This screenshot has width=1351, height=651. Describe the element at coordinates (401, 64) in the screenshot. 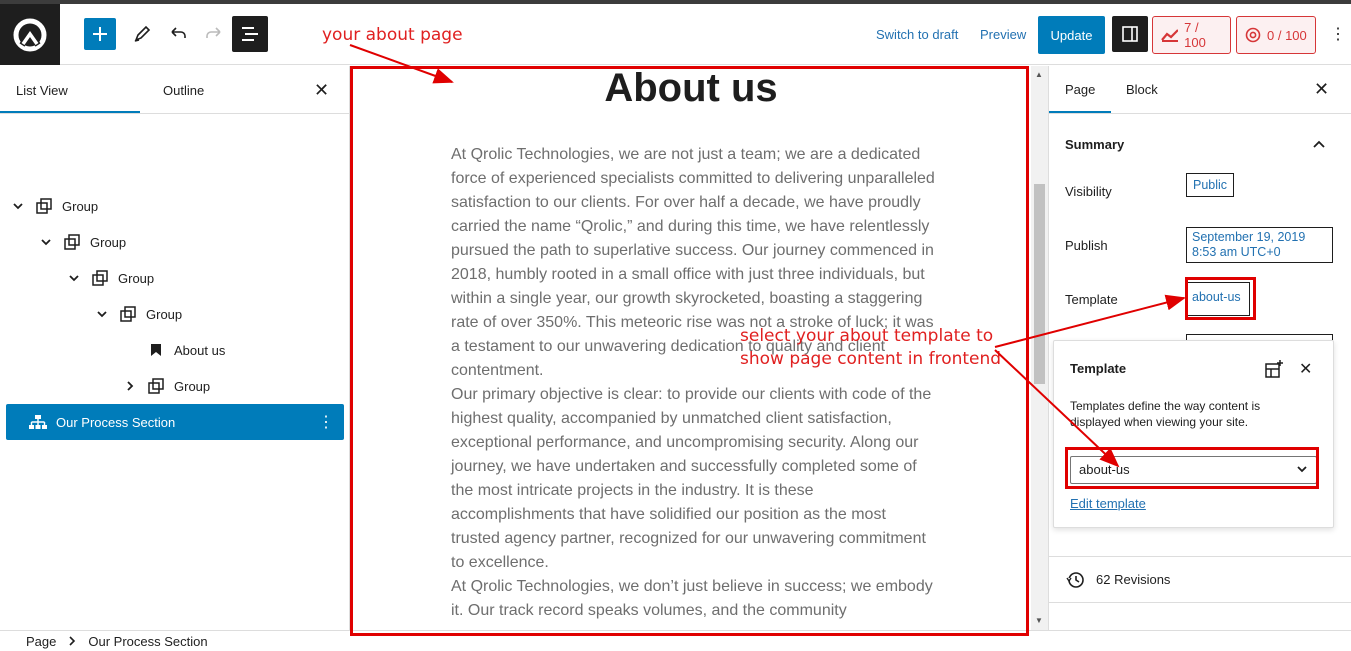

I see `arrow-to-page` at that location.